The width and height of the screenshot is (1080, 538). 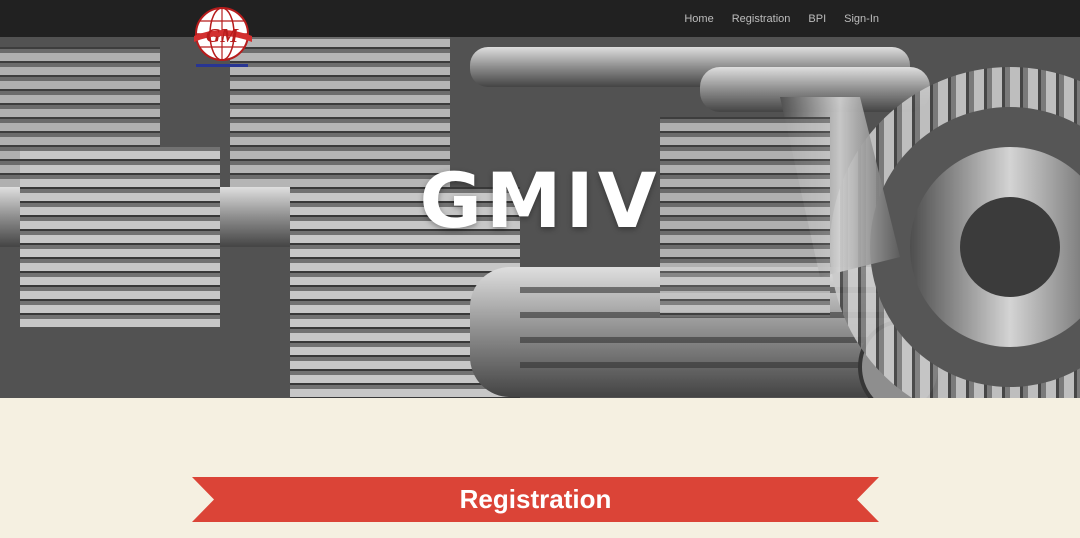 I want to click on hero-title: GMIV, so click(x=540, y=200).